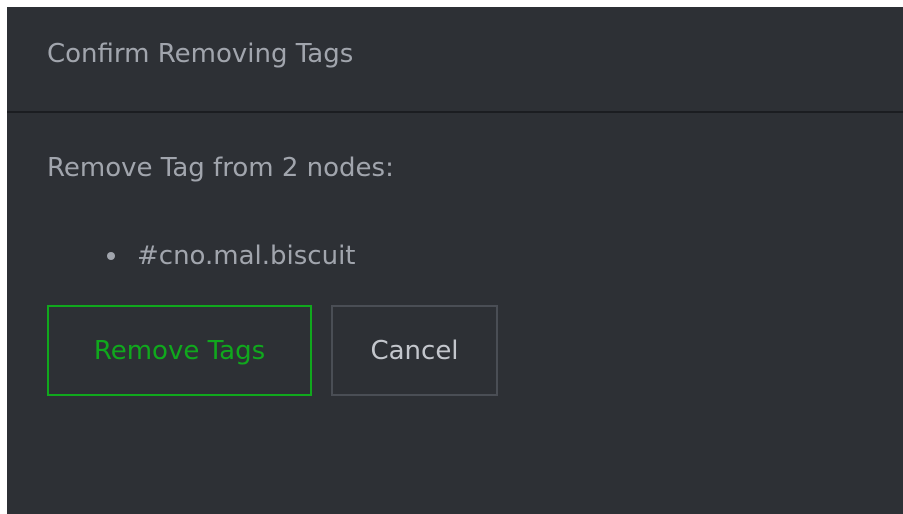  Describe the element at coordinates (220, 168) in the screenshot. I see `dialog-message: Remove Tag from 2 nodes:` at that location.